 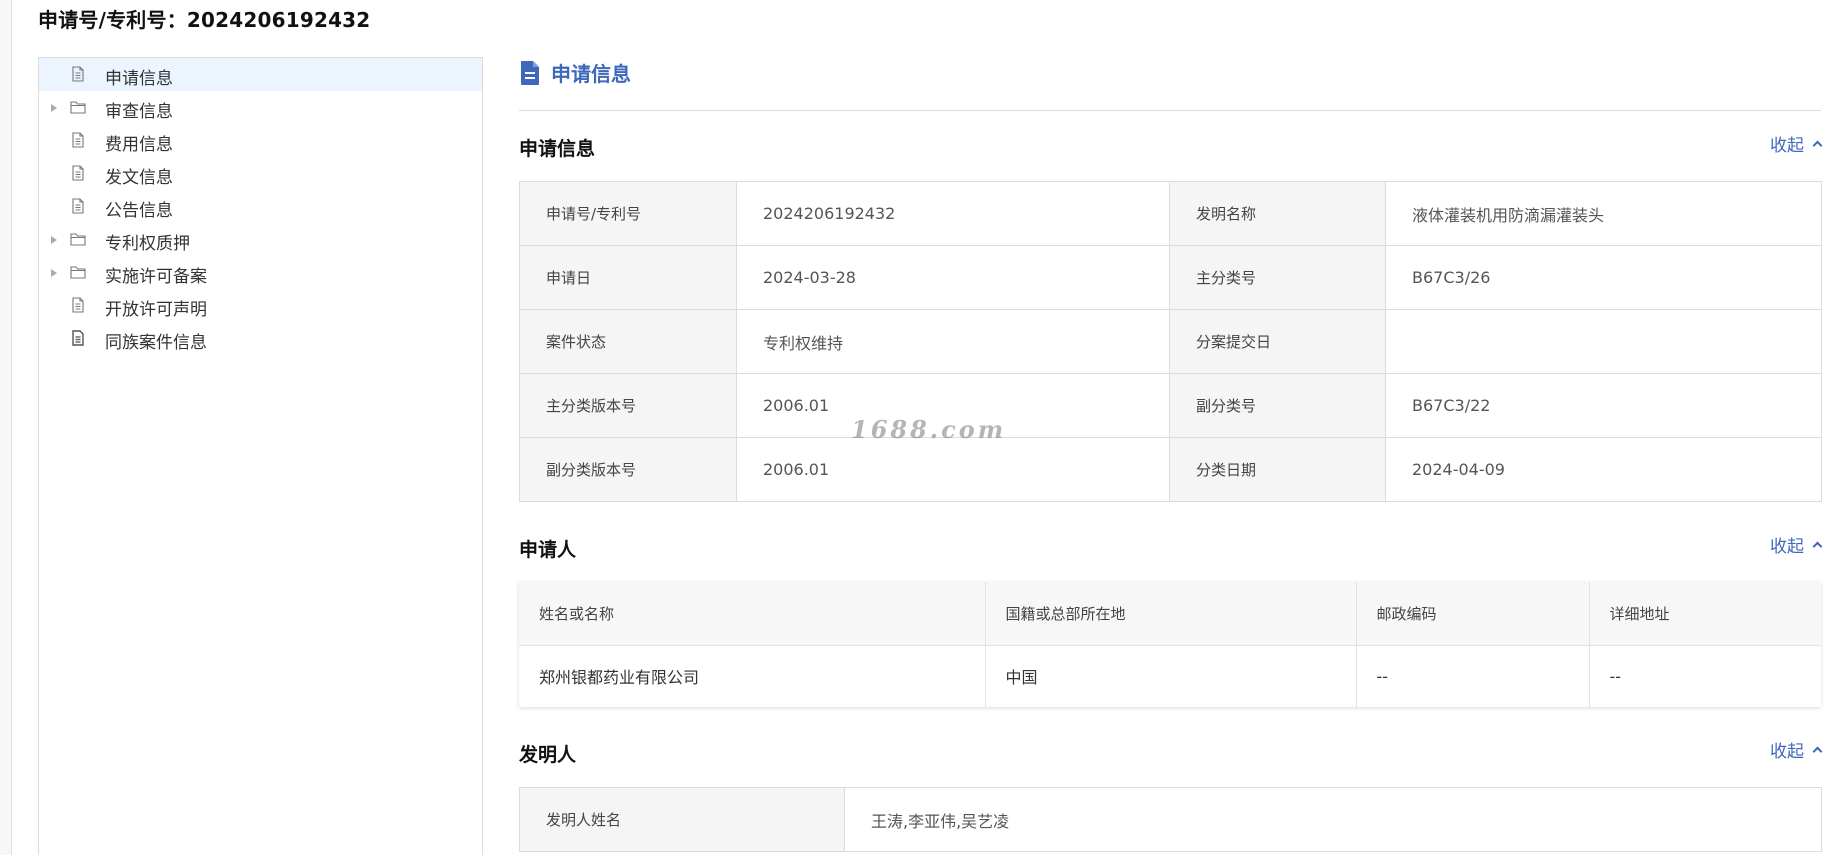 What do you see at coordinates (260, 206) in the screenshot?
I see `sidebar-item: 公告信息` at bounding box center [260, 206].